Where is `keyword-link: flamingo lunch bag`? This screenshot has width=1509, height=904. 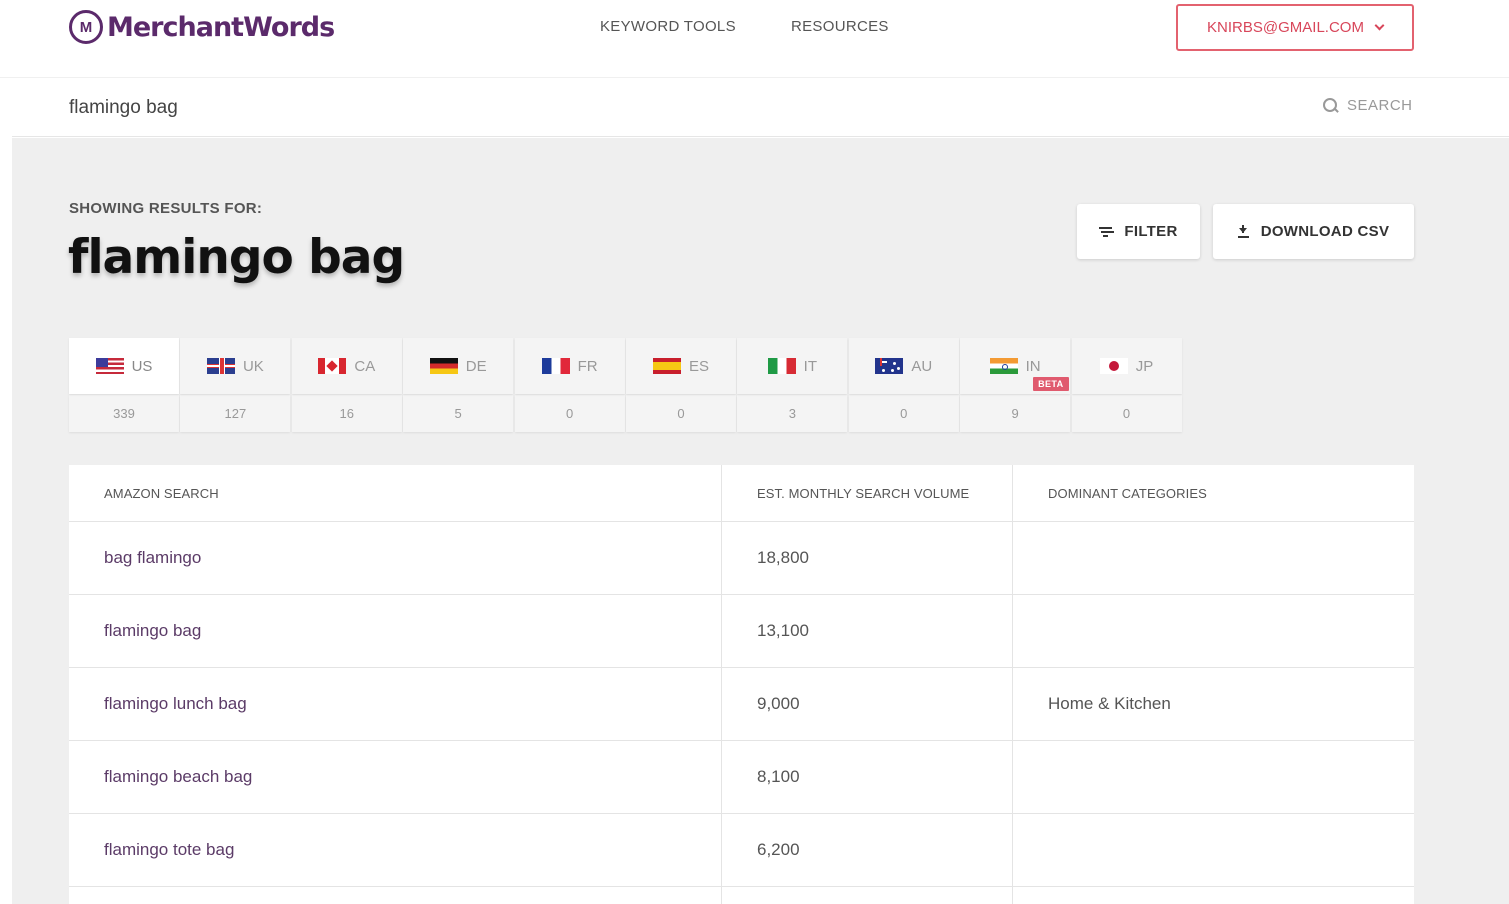
keyword-link: flamingo lunch bag is located at coordinates (175, 704).